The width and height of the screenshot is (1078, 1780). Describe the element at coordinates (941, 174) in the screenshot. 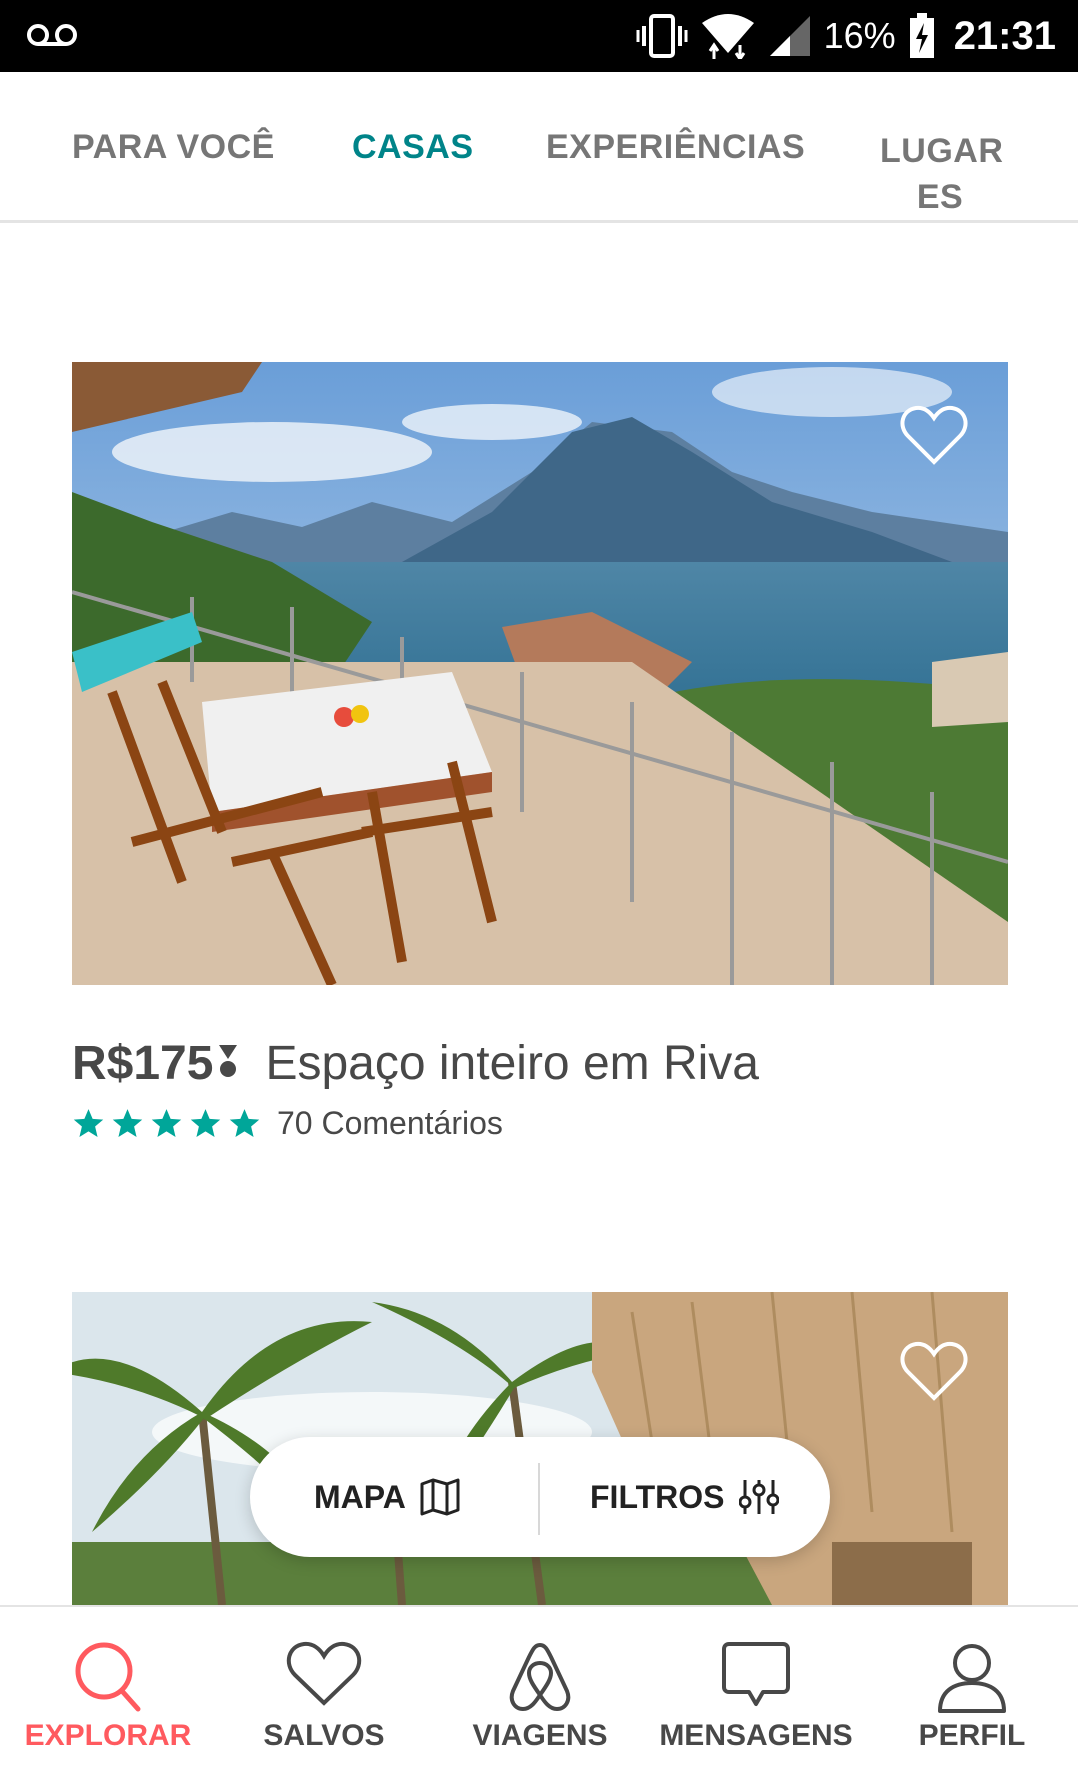

I see `tab-lugares: LUGAR ES` at that location.